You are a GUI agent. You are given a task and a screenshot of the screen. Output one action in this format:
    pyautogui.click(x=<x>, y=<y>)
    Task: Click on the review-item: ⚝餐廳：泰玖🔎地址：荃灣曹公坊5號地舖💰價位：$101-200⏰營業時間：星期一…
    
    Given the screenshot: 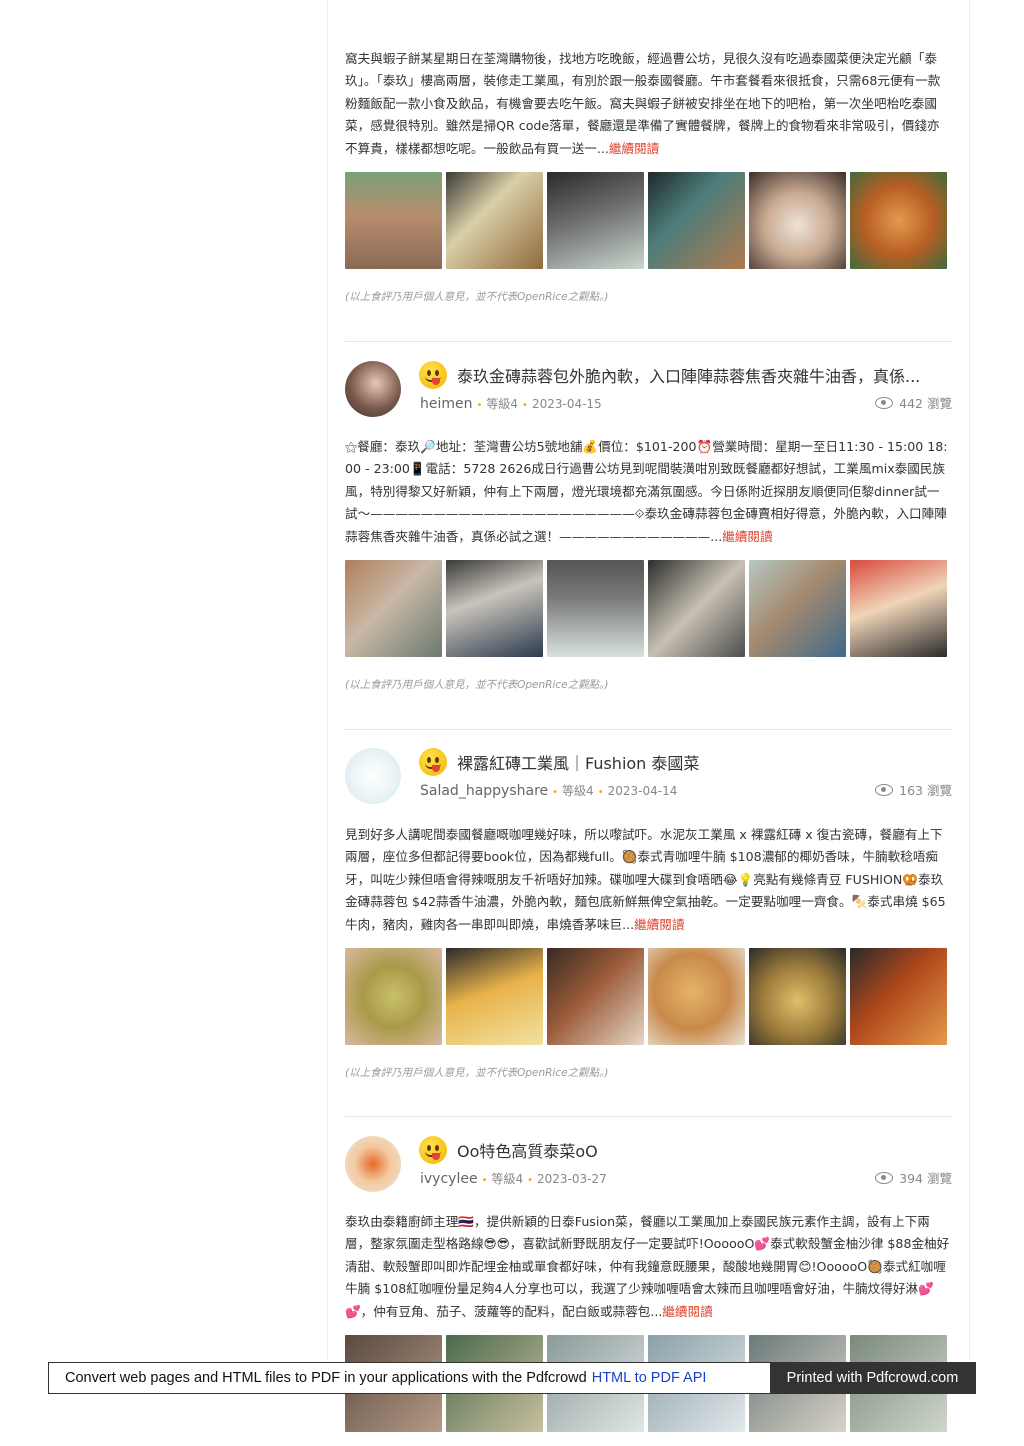 What is the action you would take?
    pyautogui.click(x=648, y=564)
    